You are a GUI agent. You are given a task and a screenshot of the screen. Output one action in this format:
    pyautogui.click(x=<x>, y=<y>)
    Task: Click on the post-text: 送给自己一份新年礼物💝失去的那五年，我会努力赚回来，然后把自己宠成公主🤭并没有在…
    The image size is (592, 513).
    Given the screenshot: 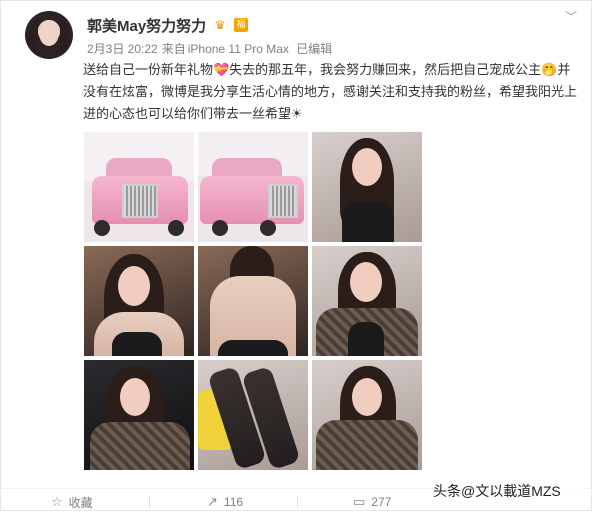 What is the action you would take?
    pyautogui.click(x=330, y=91)
    